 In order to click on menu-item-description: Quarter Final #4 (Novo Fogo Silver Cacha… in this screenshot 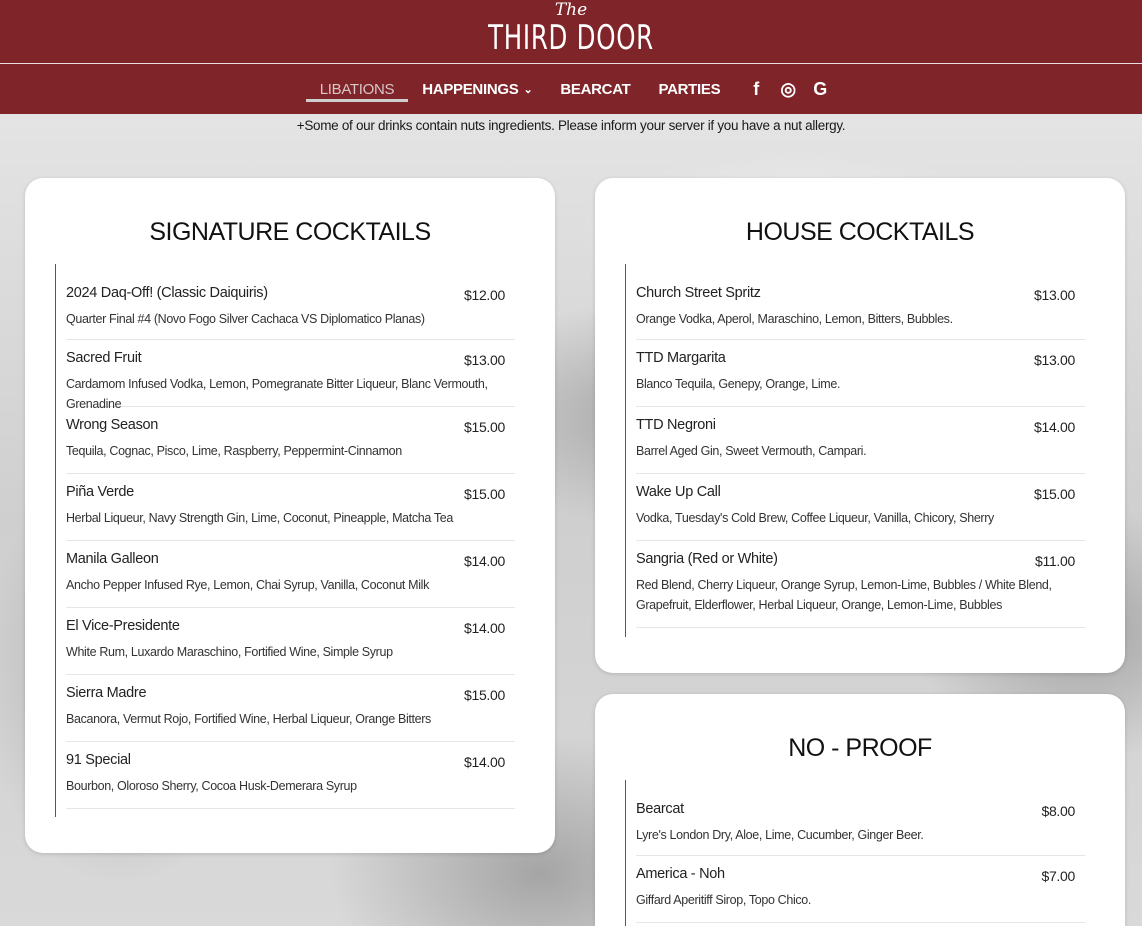, I will do `click(245, 319)`.